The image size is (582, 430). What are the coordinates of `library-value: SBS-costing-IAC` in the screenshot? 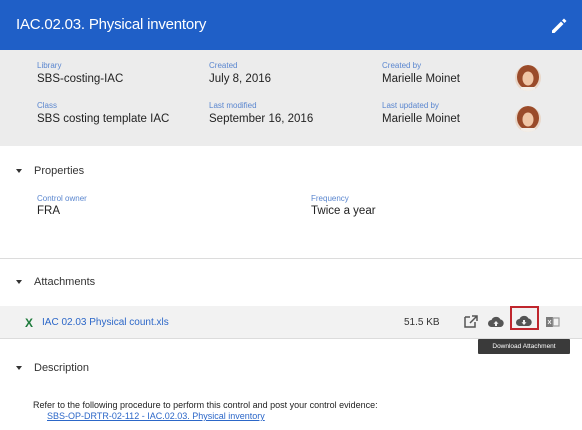 It's located at (80, 79).